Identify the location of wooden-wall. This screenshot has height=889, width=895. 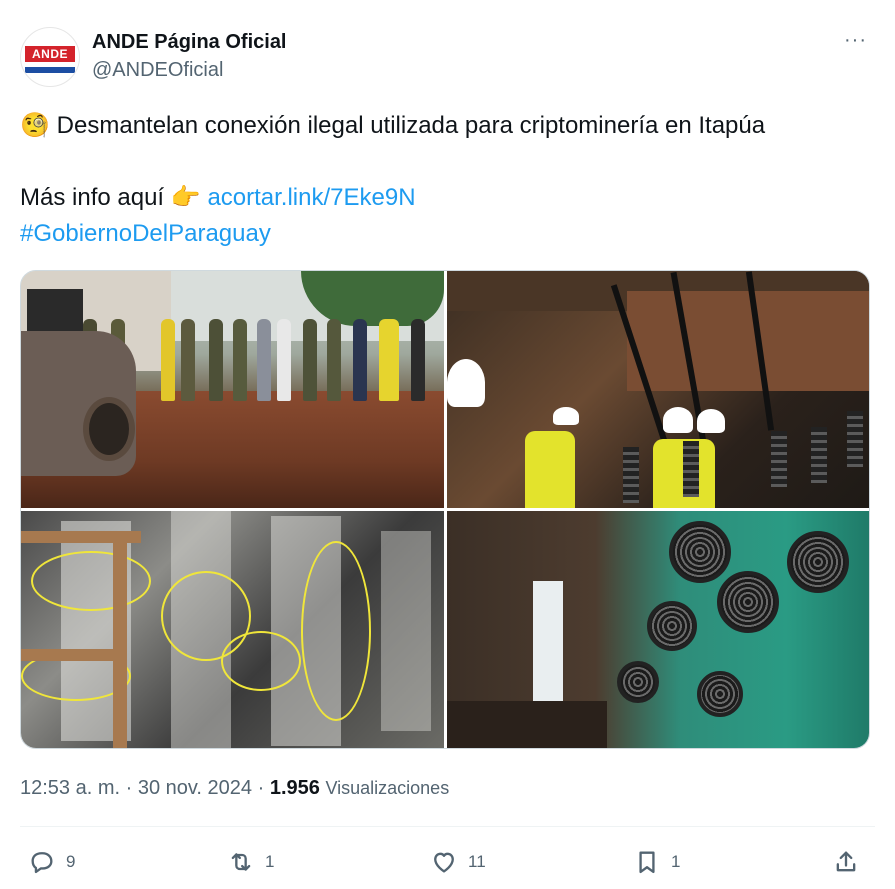
(748, 341).